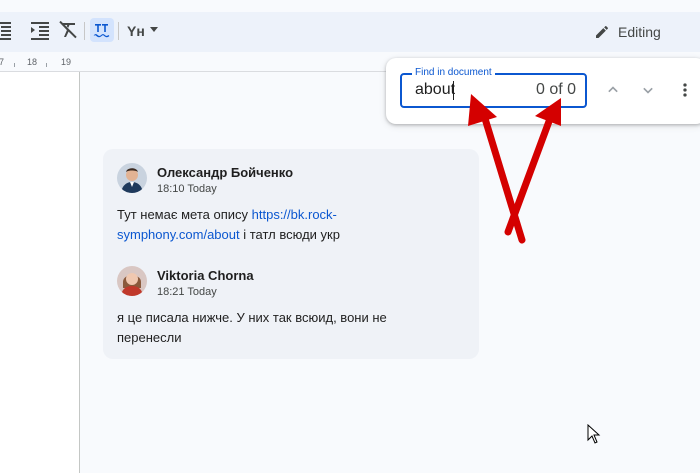  What do you see at coordinates (639, 32) in the screenshot?
I see `editing-label: Editing` at bounding box center [639, 32].